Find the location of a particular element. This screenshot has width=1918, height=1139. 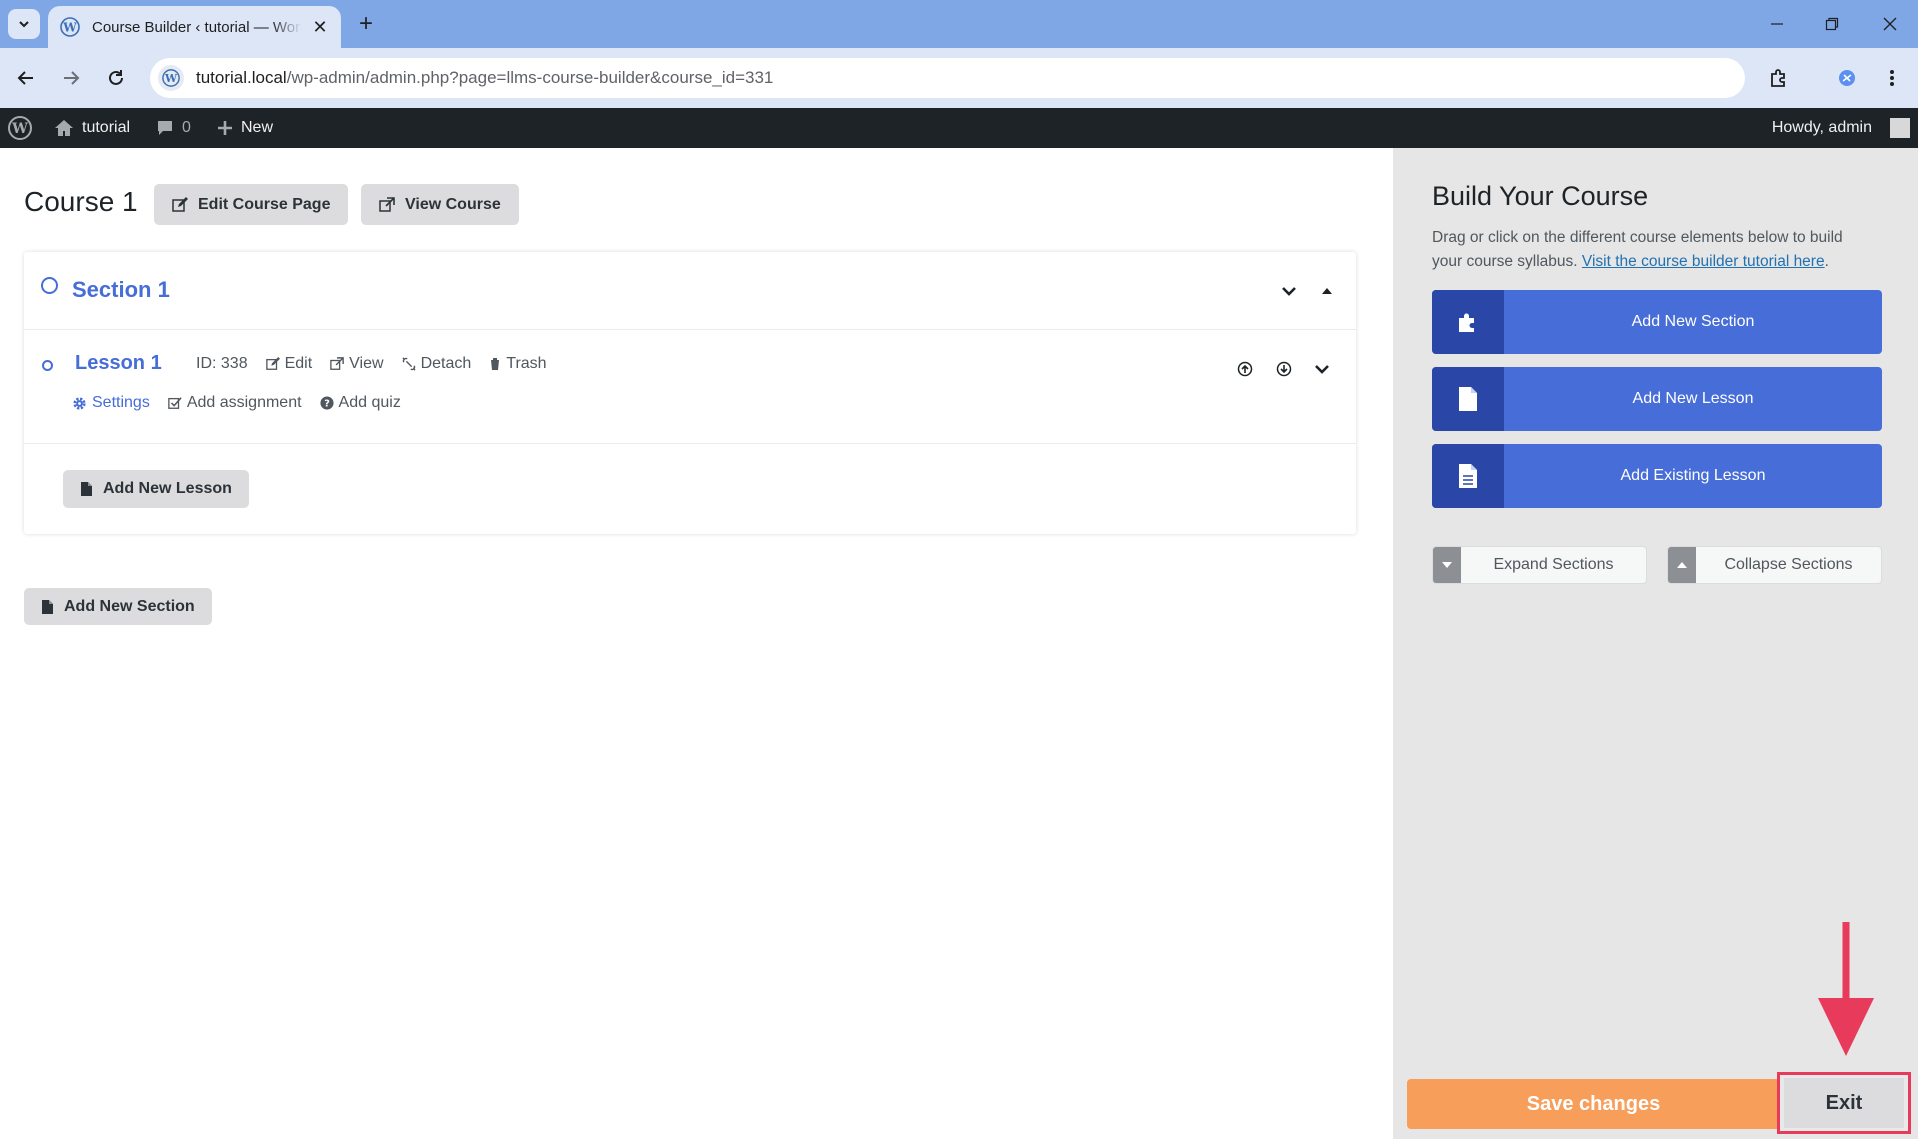

lesson-actions: Settings Add assignment ? Add quiz is located at coordinates (236, 403).